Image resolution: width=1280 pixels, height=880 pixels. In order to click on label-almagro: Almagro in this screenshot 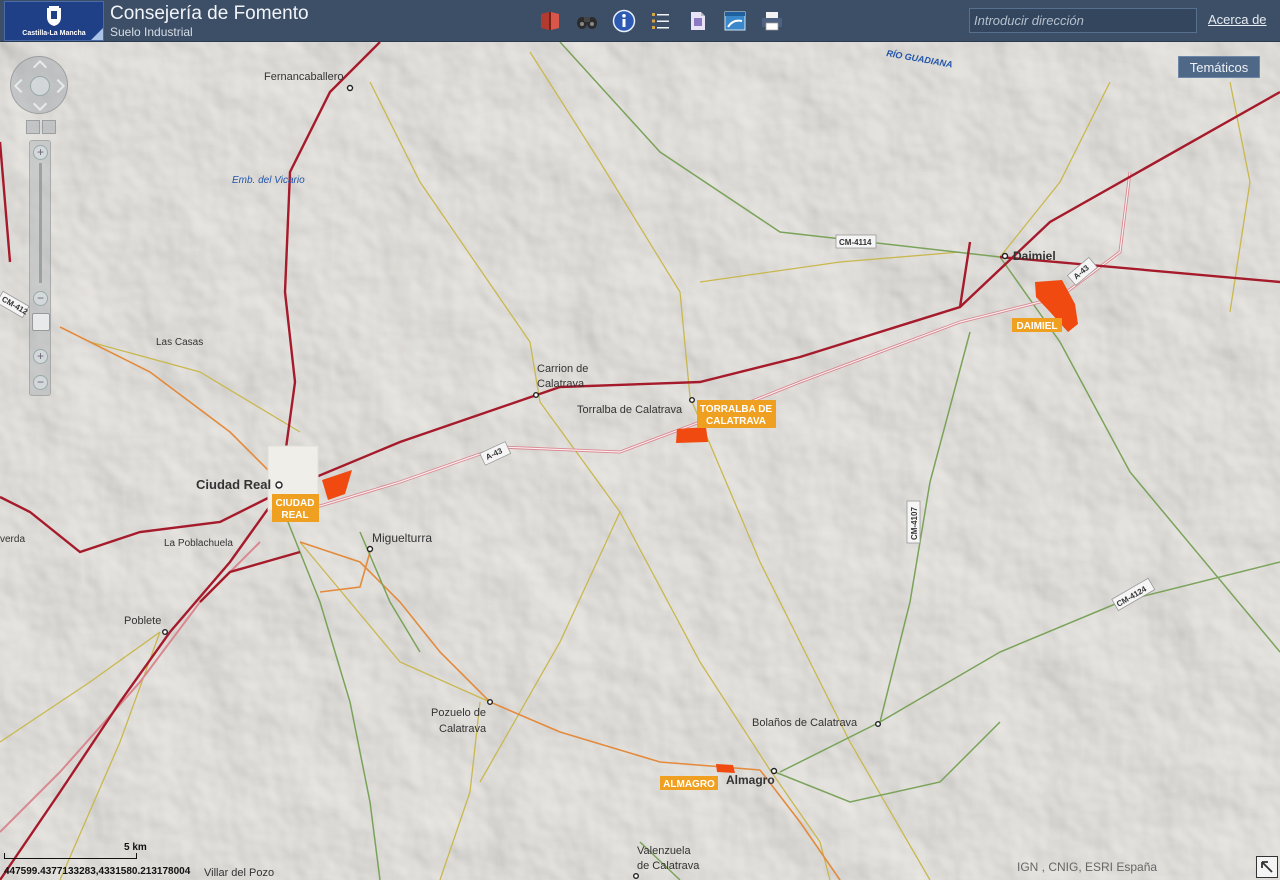, I will do `click(750, 780)`.